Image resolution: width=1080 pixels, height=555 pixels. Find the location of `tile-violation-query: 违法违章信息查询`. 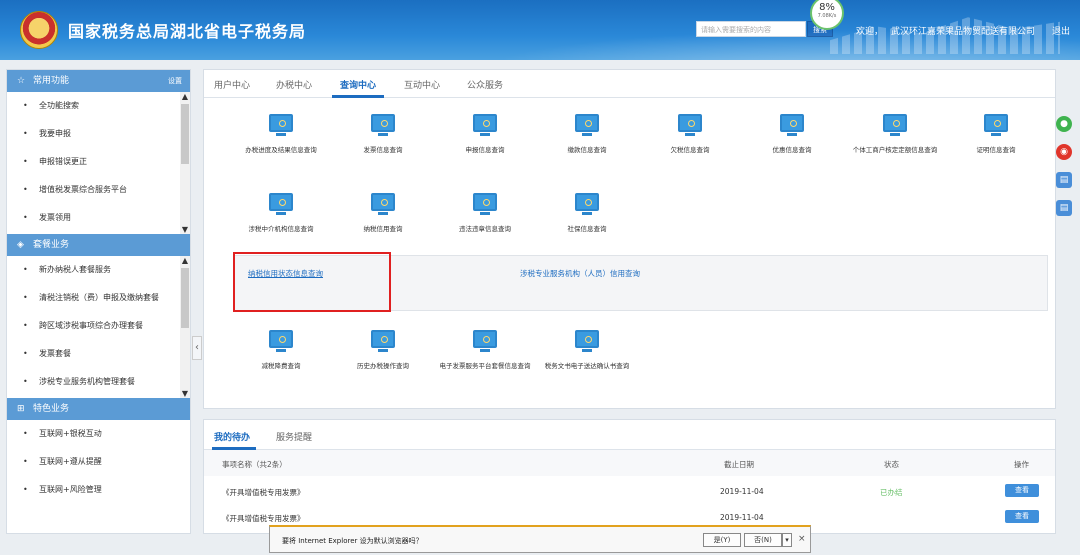

tile-violation-query: 违法违章信息查询 is located at coordinates (485, 213).